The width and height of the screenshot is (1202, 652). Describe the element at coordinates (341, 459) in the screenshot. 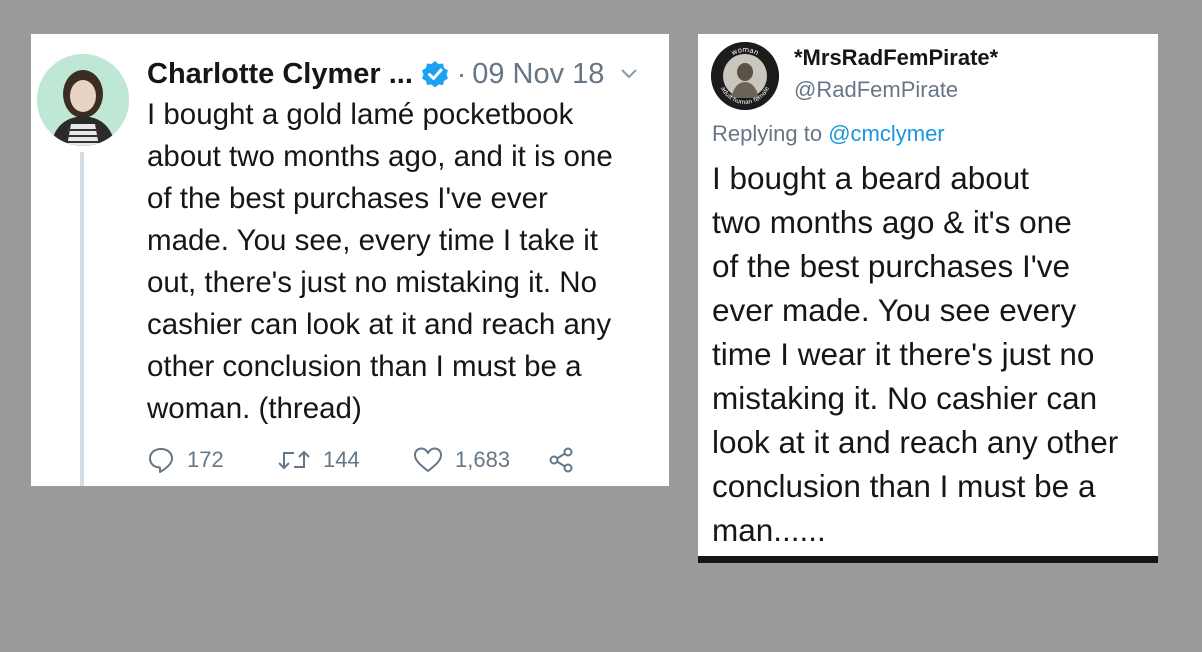

I see `retweet-count: 144` at that location.